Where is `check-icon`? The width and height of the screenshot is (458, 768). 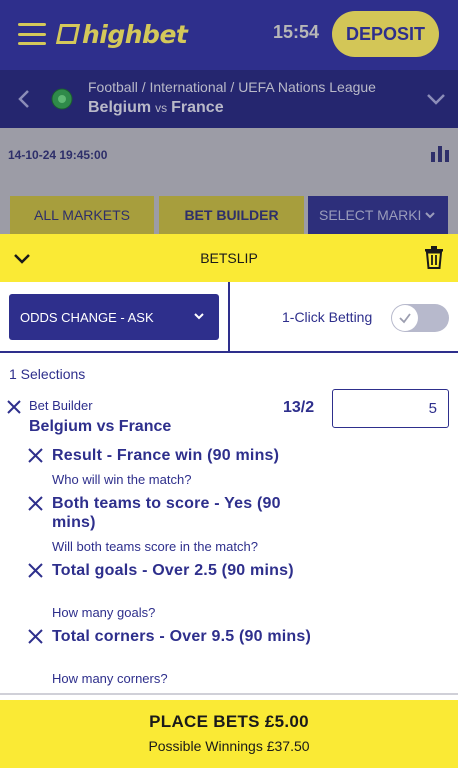 check-icon is located at coordinates (405, 318).